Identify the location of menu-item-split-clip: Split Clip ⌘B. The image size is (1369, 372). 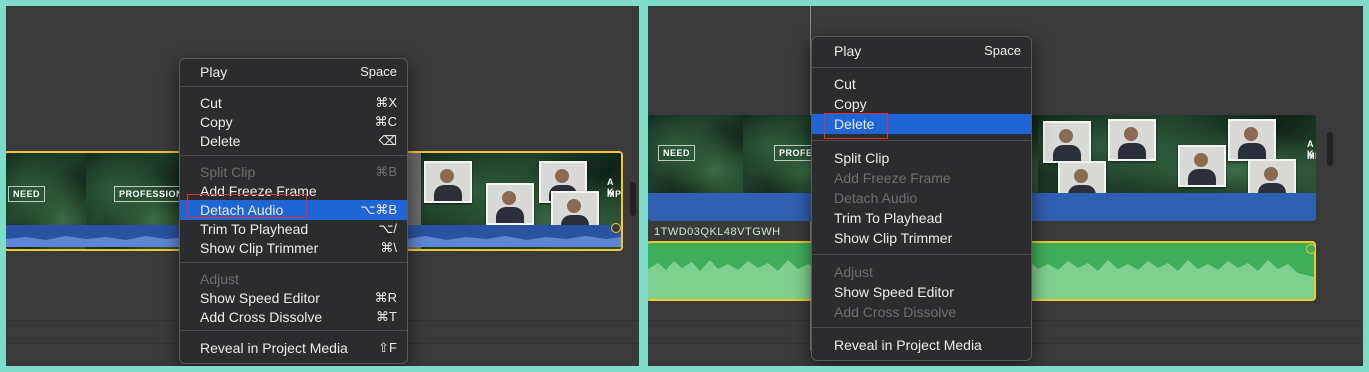
(293, 172).